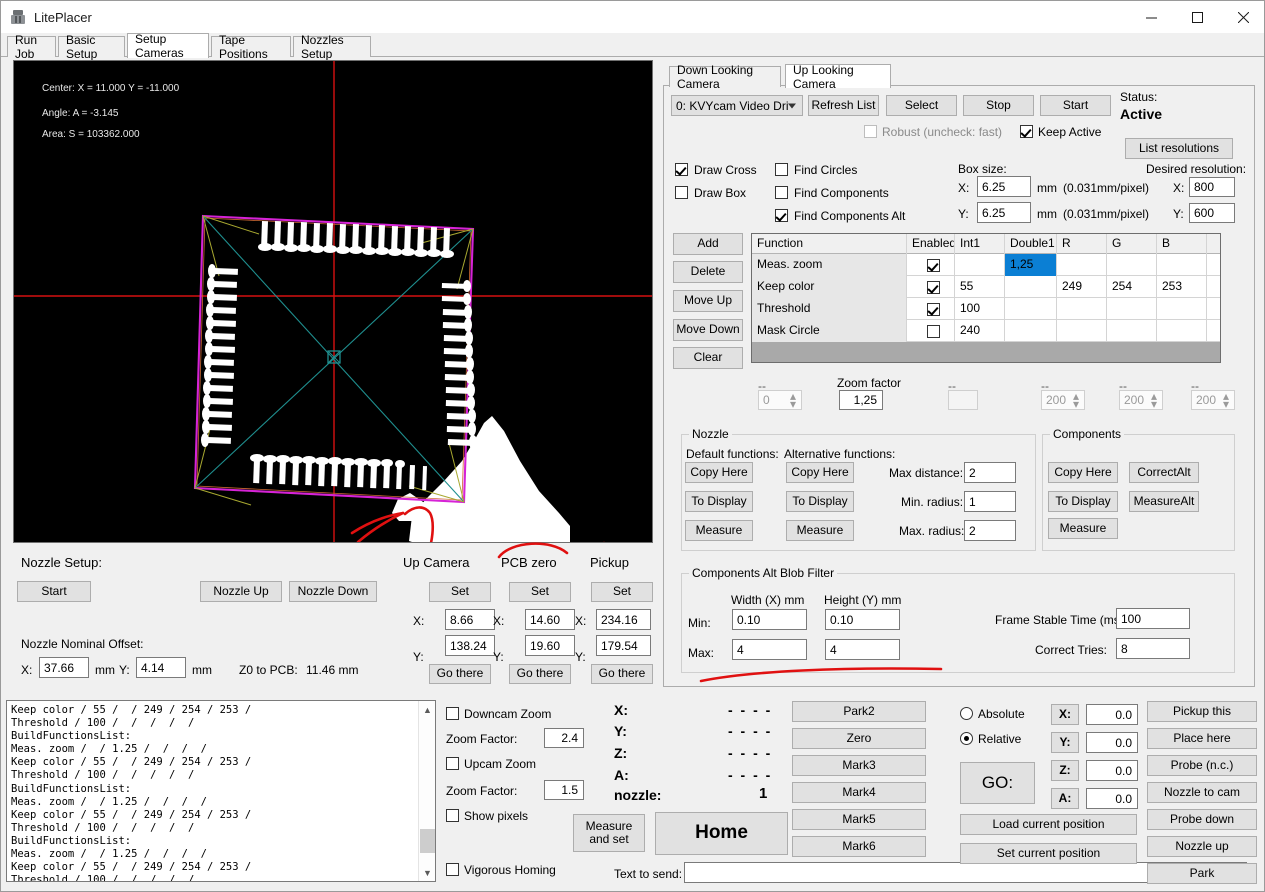 This screenshot has height=892, width=1265. I want to click on table-row: Meas. zoom 1,25, so click(986, 265).